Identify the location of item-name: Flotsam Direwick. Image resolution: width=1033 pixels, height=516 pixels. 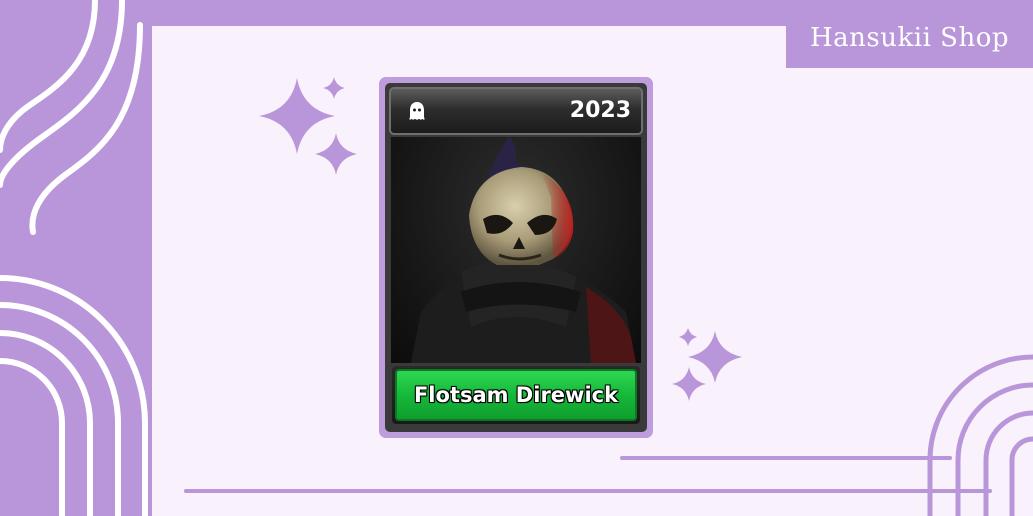
(516, 395).